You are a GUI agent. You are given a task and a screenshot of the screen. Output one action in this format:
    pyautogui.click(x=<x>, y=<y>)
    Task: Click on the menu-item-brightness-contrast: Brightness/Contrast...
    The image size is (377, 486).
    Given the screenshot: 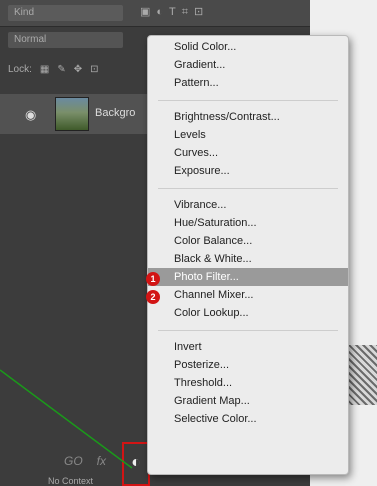 What is the action you would take?
    pyautogui.click(x=259, y=117)
    